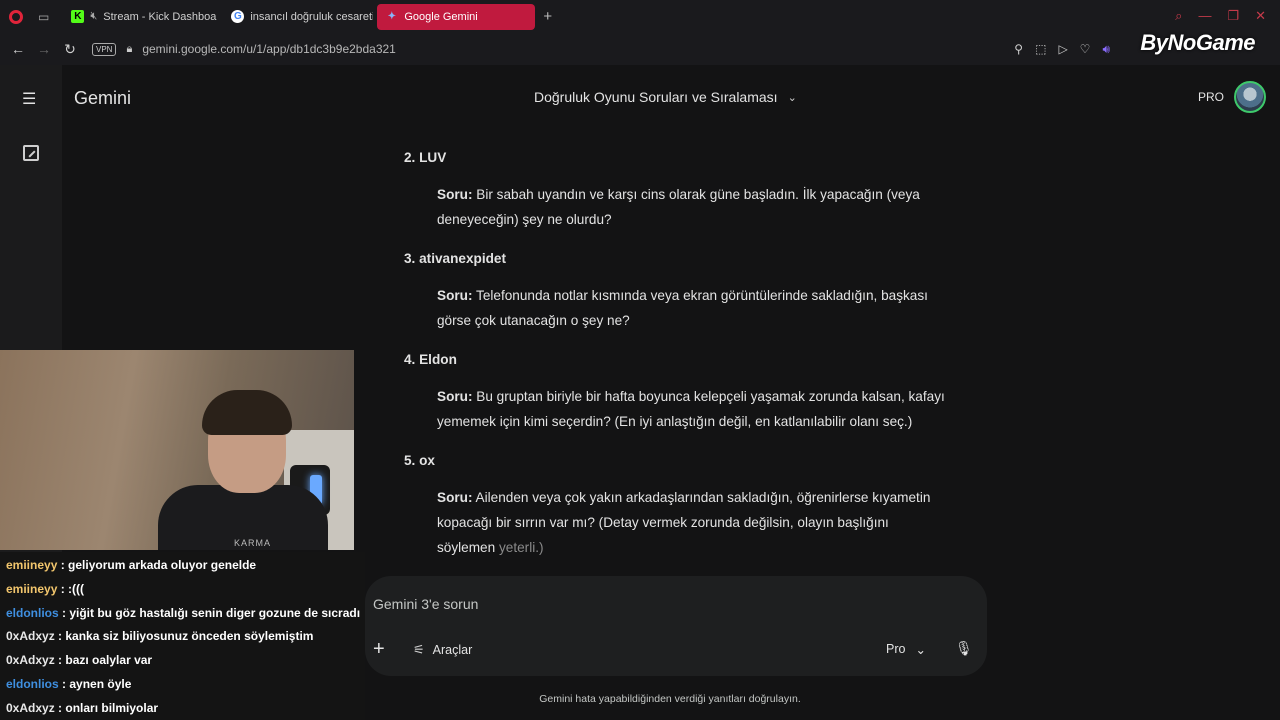 The width and height of the screenshot is (1280, 720). I want to click on forward-icon: →, so click(44, 49).